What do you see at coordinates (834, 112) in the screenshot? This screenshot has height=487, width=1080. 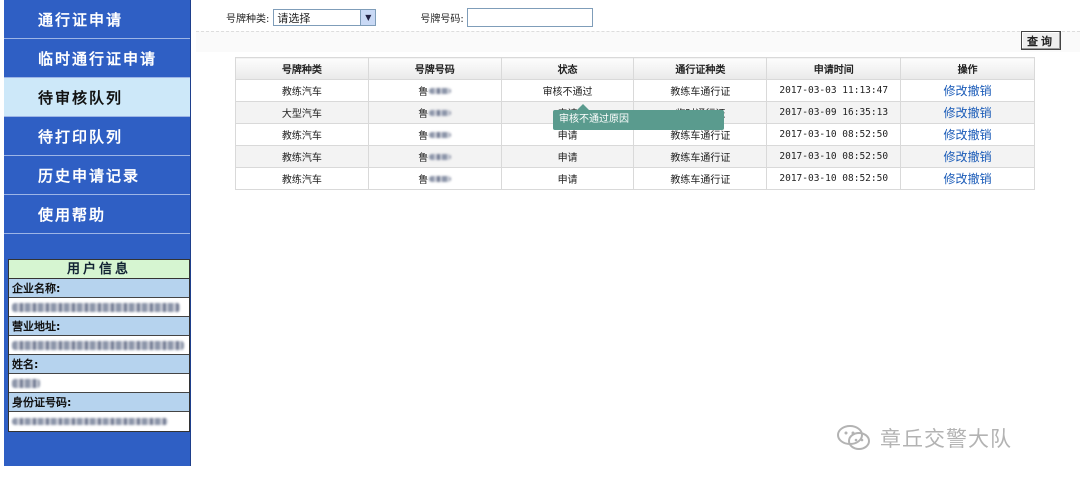 I see `cell-apply-time: 2017-03-09 16:35:13` at bounding box center [834, 112].